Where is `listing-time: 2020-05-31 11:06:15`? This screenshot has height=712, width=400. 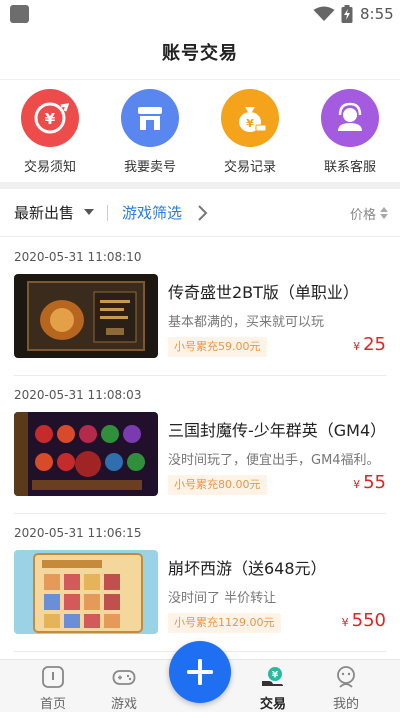 listing-time: 2020-05-31 11:06:15 is located at coordinates (78, 533).